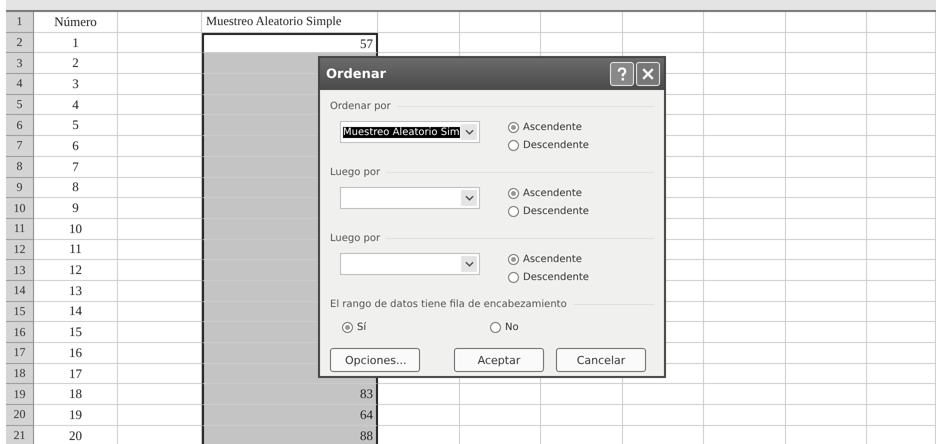 This screenshot has height=444, width=936. Describe the element at coordinates (76, 125) in the screenshot. I see `table-cell: 5` at that location.